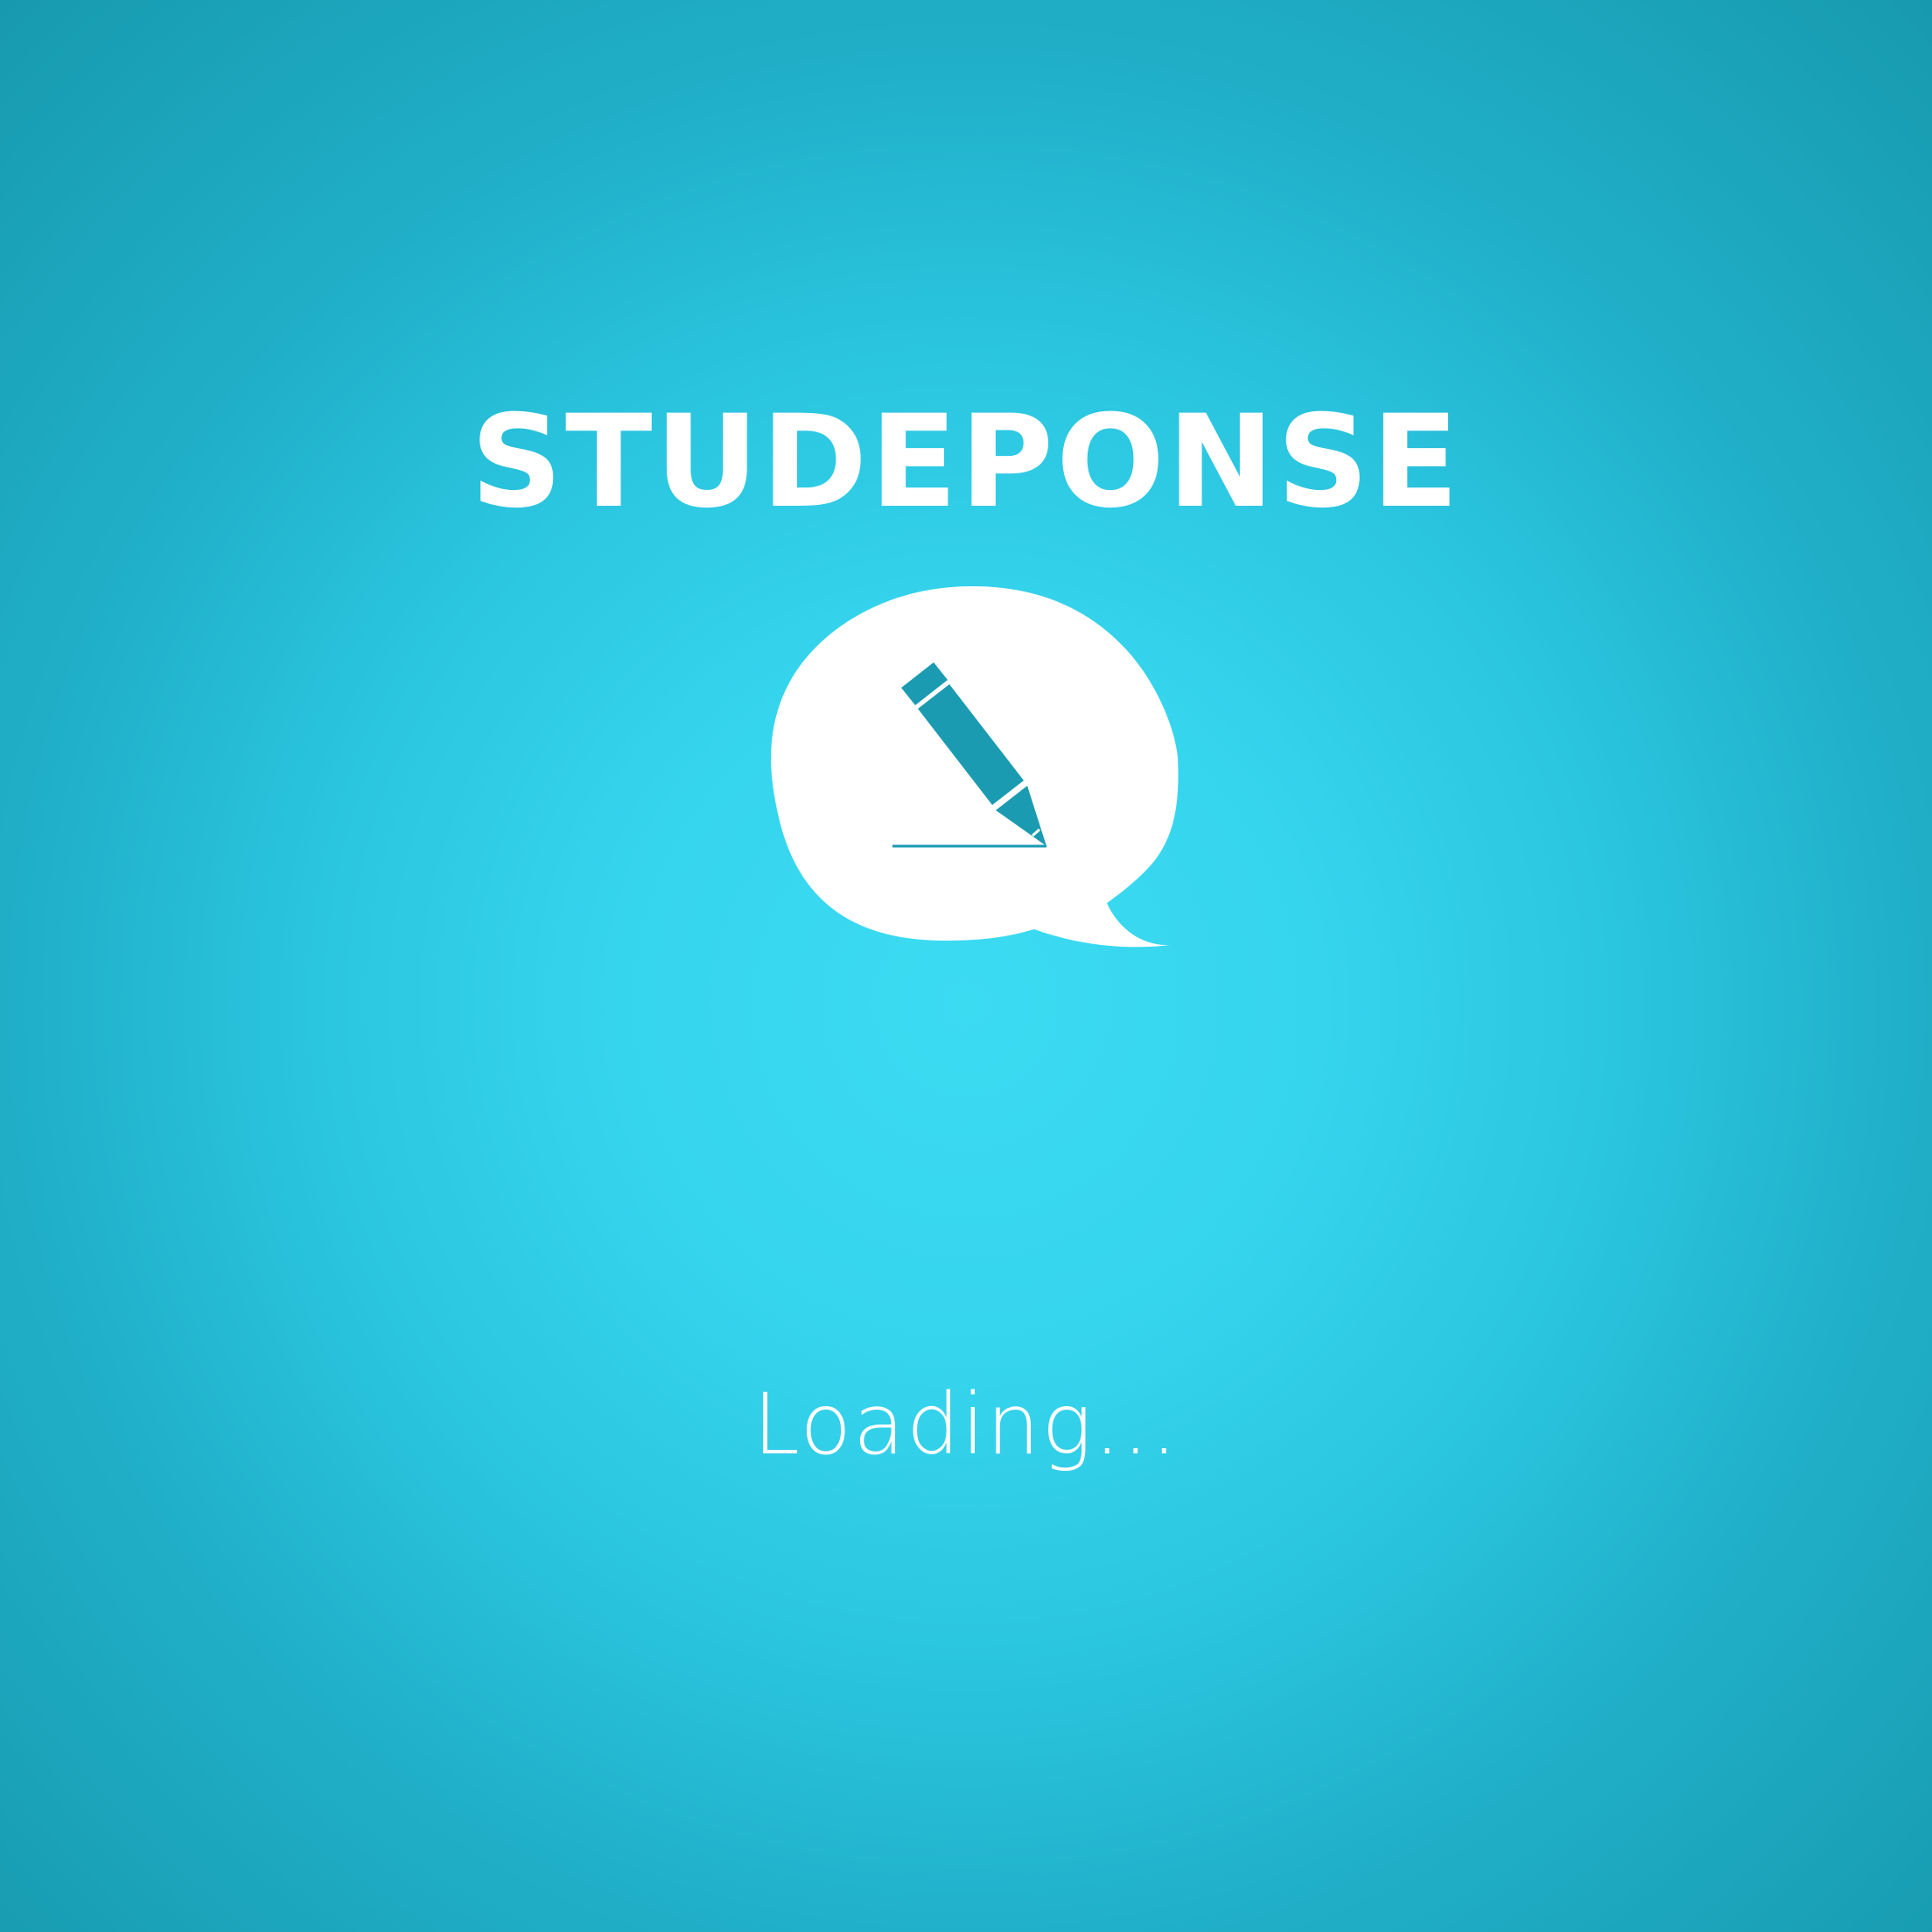 The height and width of the screenshot is (1932, 1932). I want to click on speech-bubble-pencil-icon, so click(975, 767).